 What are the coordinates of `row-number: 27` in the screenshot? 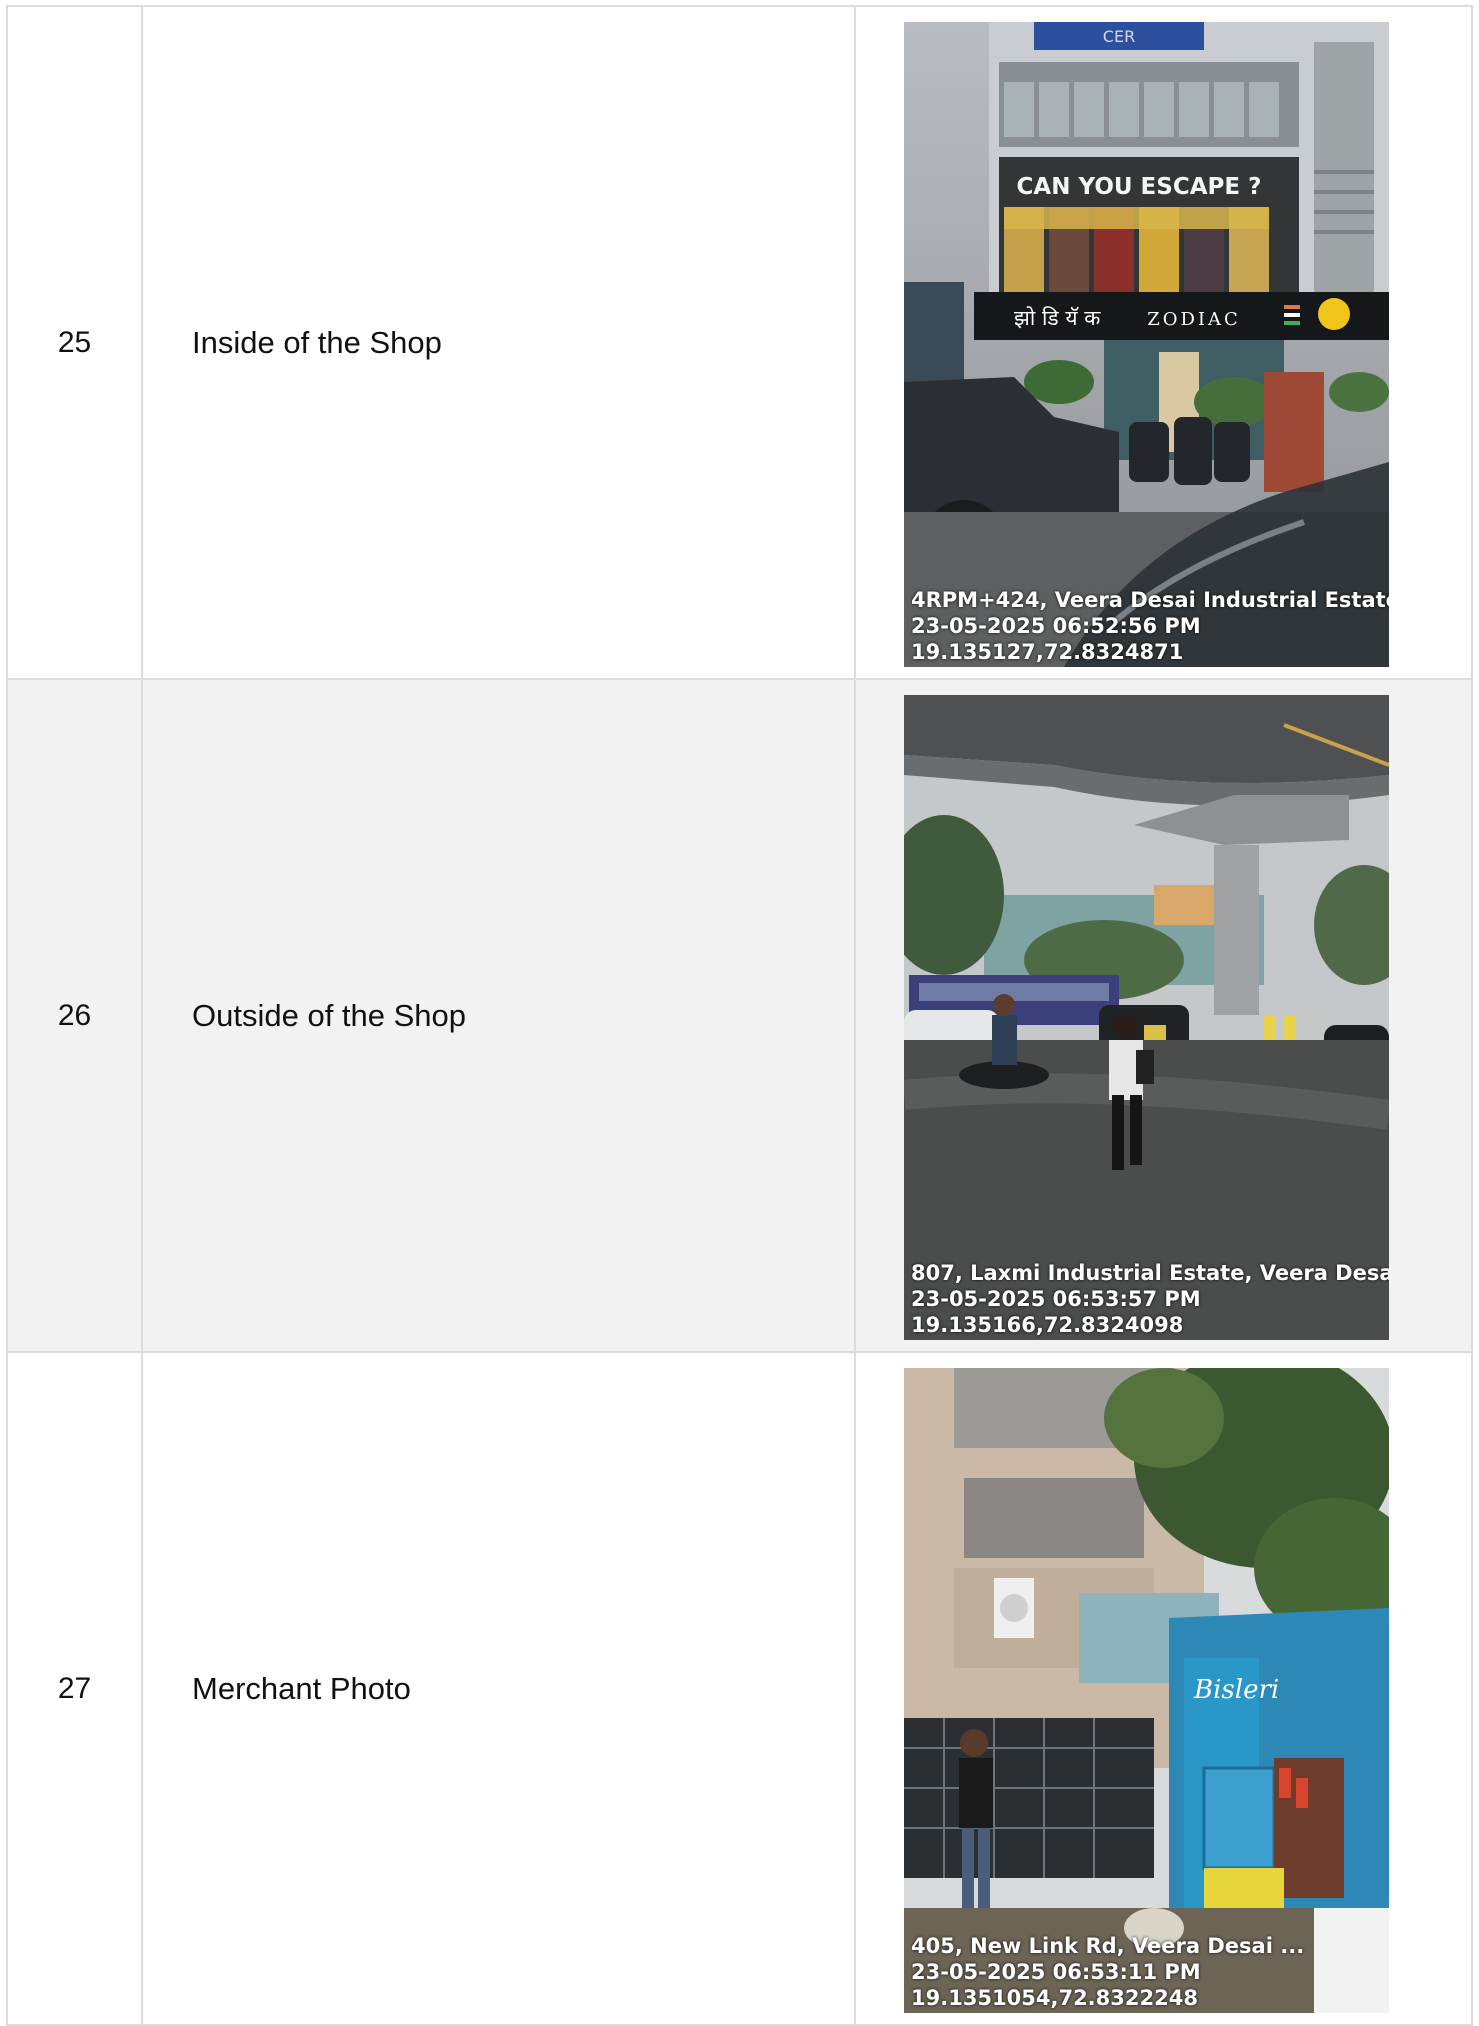 It's located at (74, 1688).